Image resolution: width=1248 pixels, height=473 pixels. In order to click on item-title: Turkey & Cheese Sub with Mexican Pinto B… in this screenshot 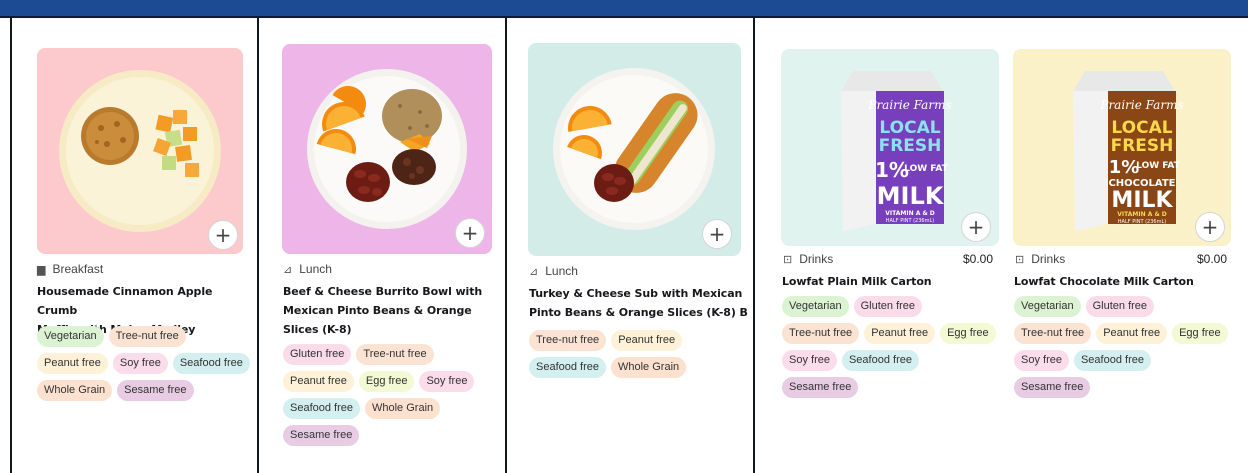, I will do `click(639, 303)`.